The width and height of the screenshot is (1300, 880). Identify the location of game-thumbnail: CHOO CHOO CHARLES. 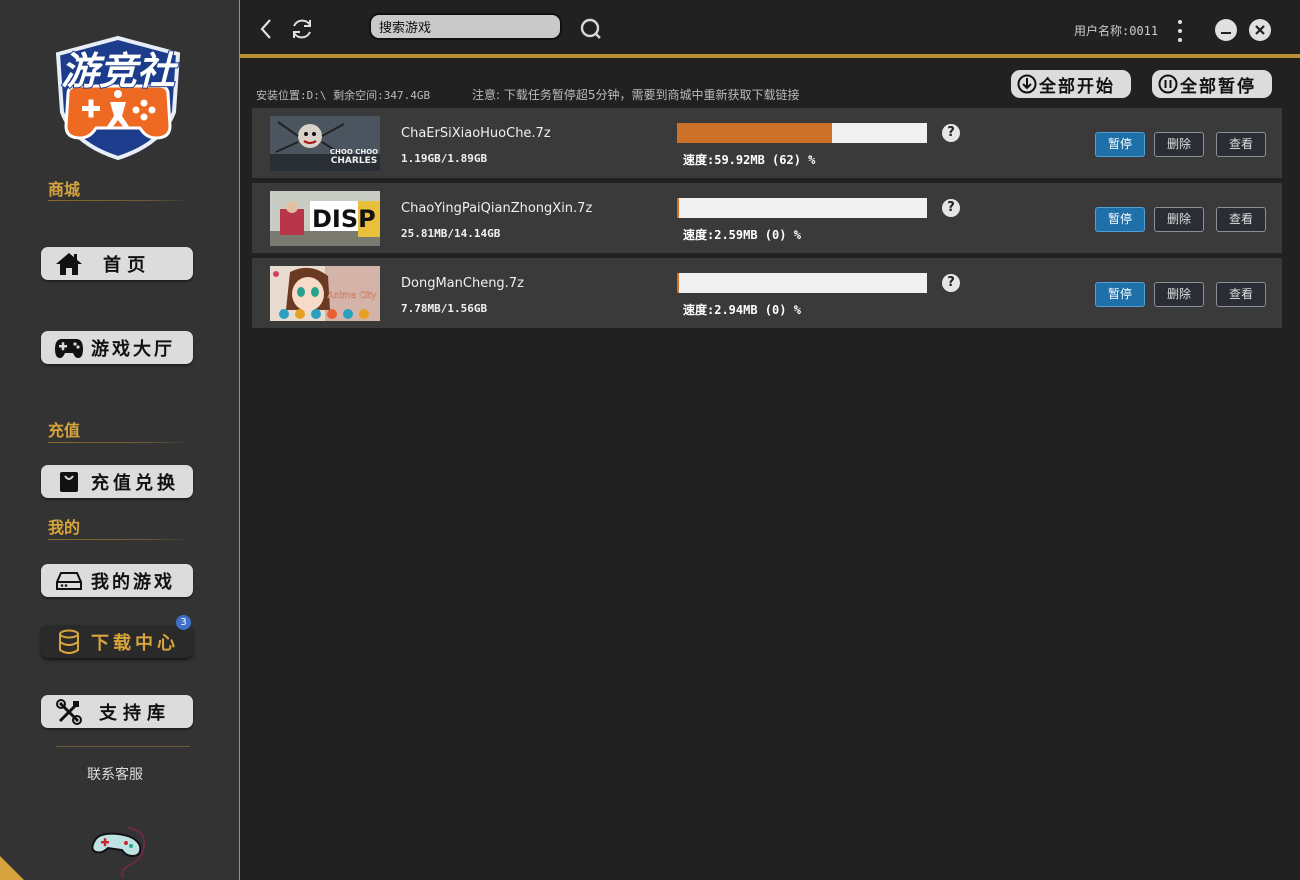
(325, 143).